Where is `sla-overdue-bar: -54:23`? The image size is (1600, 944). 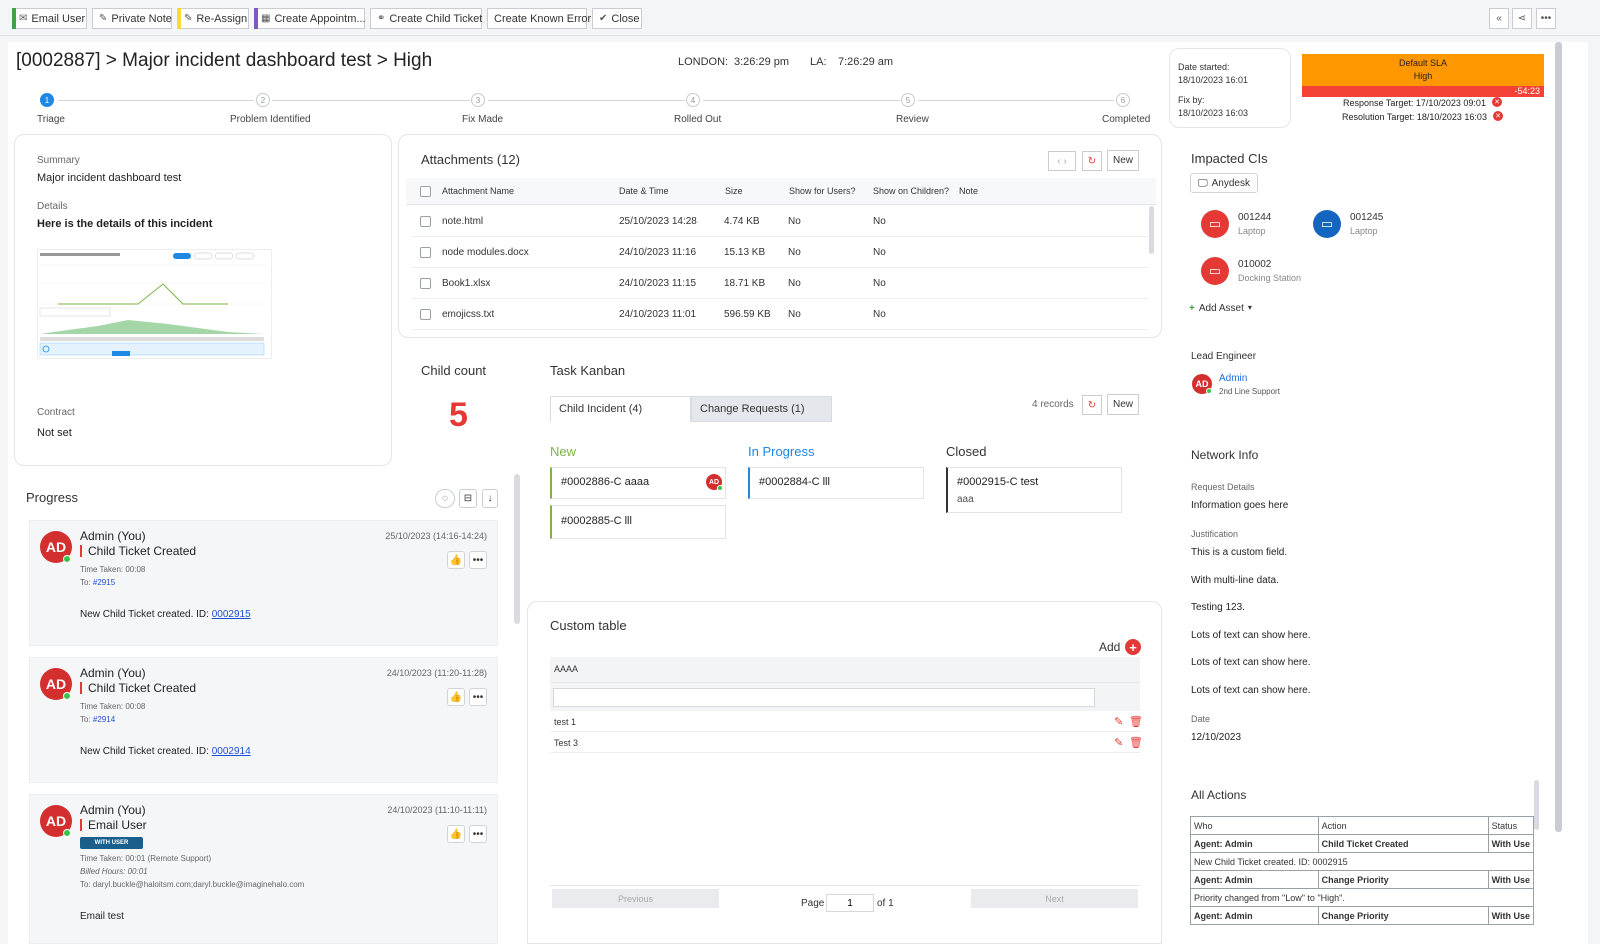
sla-overdue-bar: -54:23 is located at coordinates (1423, 91).